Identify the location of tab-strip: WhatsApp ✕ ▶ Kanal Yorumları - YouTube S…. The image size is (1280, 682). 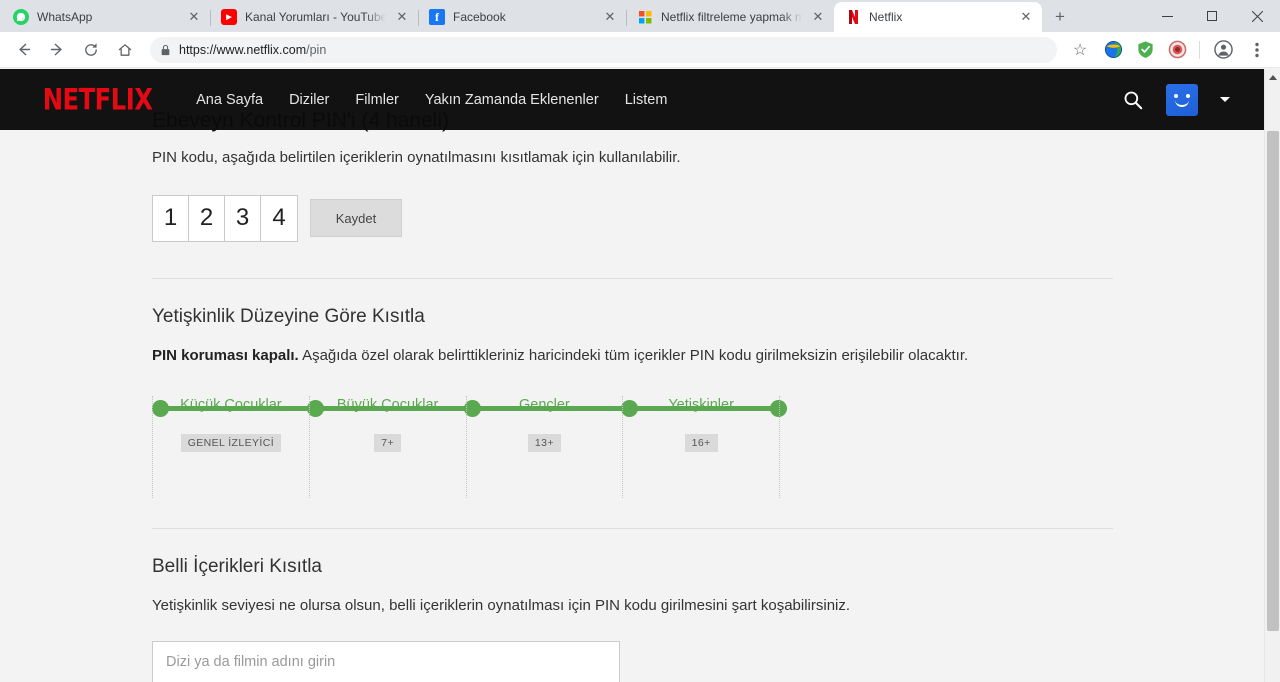
(640, 16).